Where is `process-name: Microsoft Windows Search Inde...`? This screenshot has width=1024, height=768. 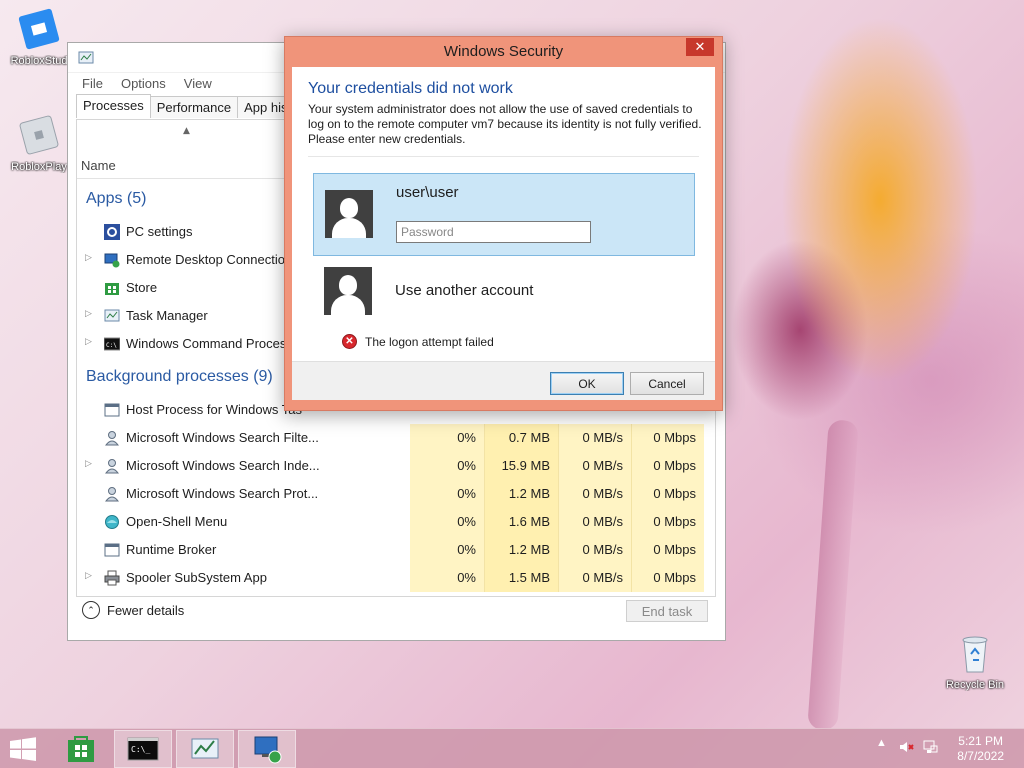 process-name: Microsoft Windows Search Inde... is located at coordinates (223, 465).